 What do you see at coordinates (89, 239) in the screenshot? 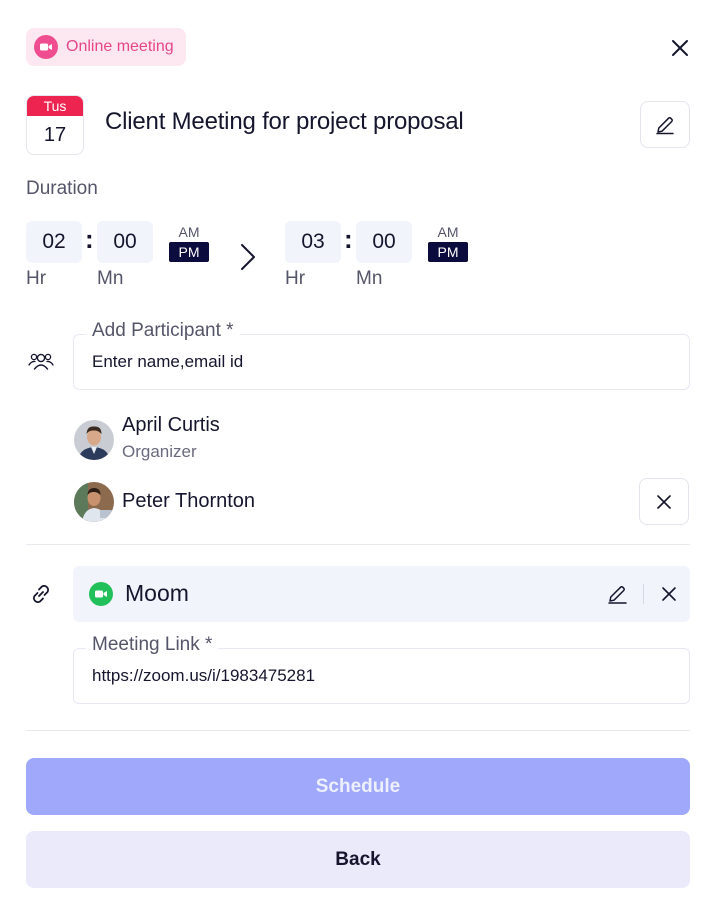
I see `start-colon: :` at bounding box center [89, 239].